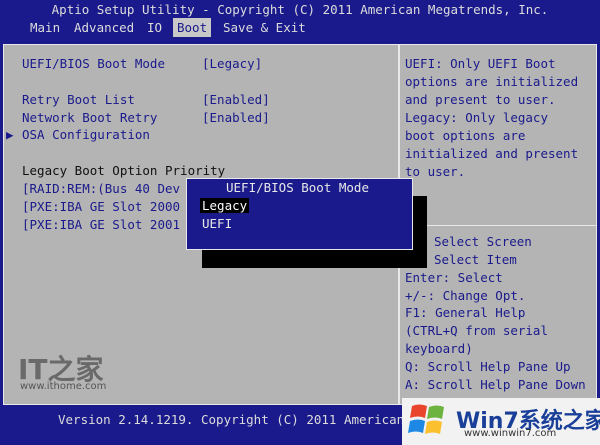 Image resolution: width=600 pixels, height=445 pixels. I want to click on submenu-arrow-icon: ▶, so click(10, 134).